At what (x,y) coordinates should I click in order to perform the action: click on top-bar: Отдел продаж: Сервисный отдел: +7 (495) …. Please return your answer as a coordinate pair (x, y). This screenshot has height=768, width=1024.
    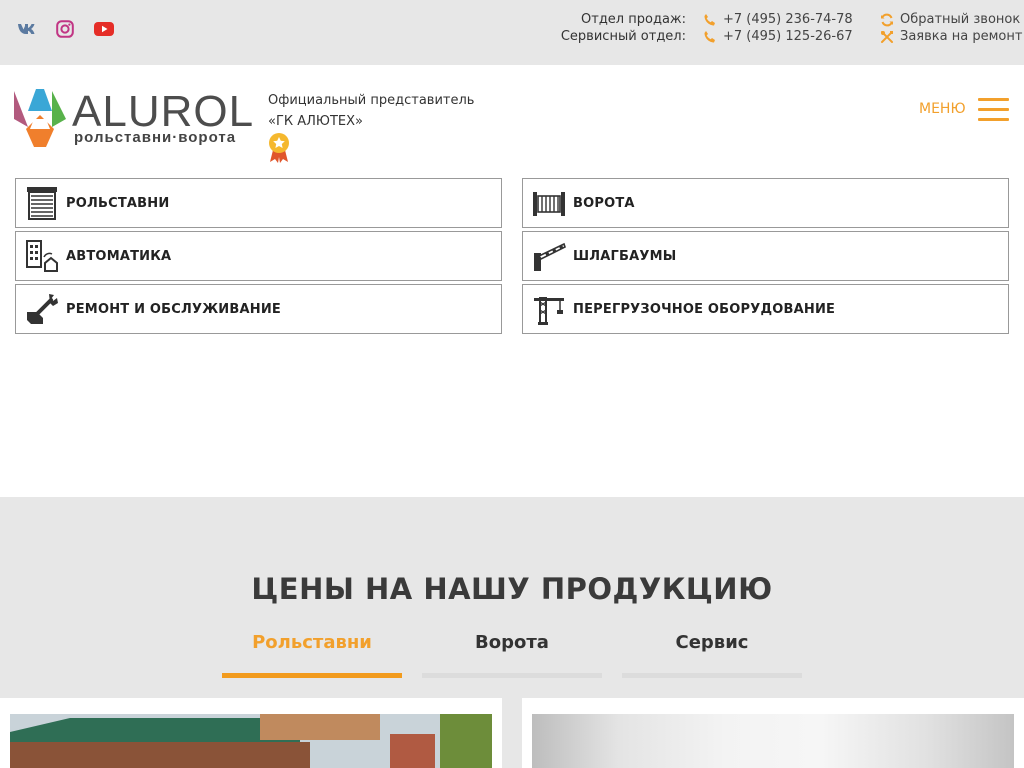
    Looking at the image, I should click on (512, 32).